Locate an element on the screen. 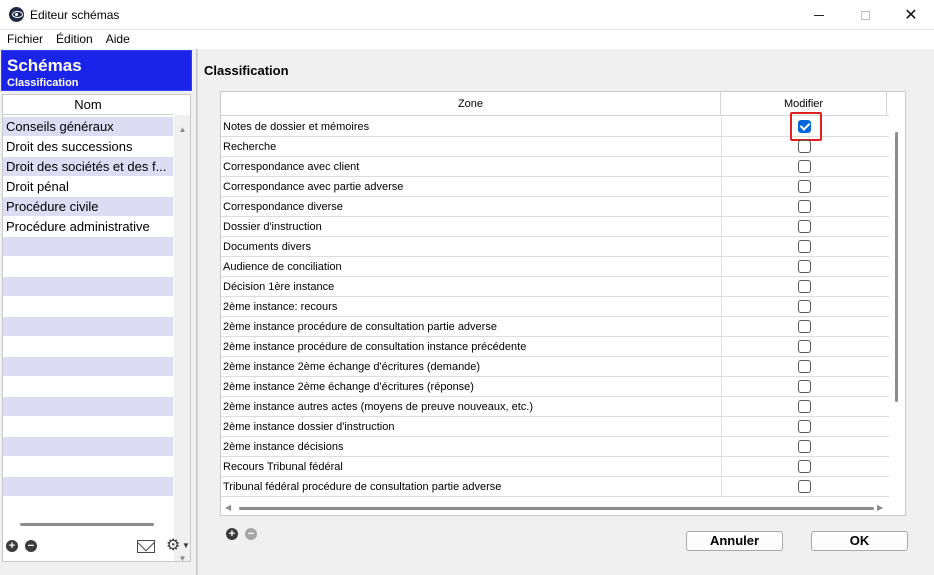 The width and height of the screenshot is (934, 575). chevron-down-icon: ▼ is located at coordinates (186, 545).